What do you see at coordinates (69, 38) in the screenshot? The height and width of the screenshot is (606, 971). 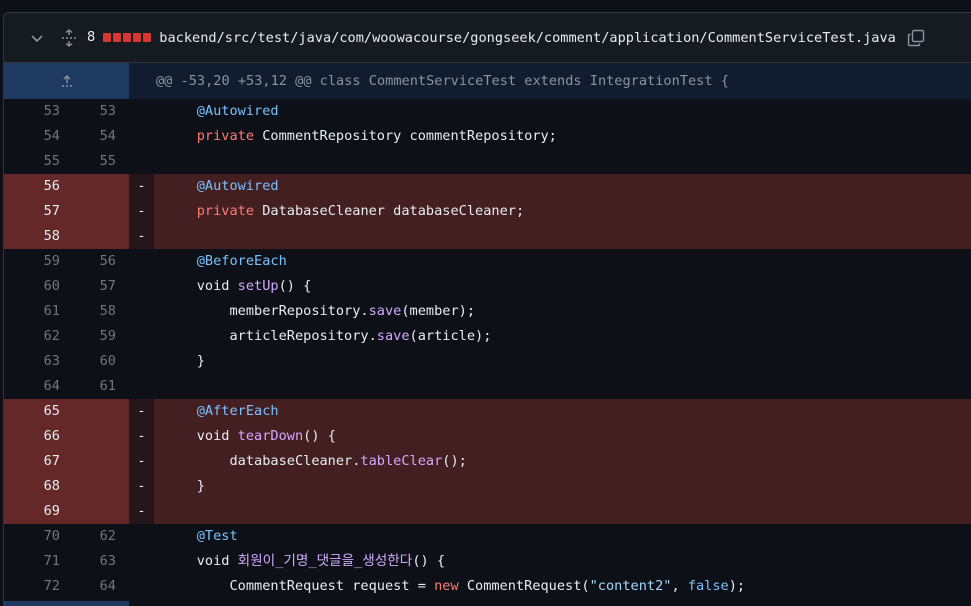 I see `expand-all-icon` at bounding box center [69, 38].